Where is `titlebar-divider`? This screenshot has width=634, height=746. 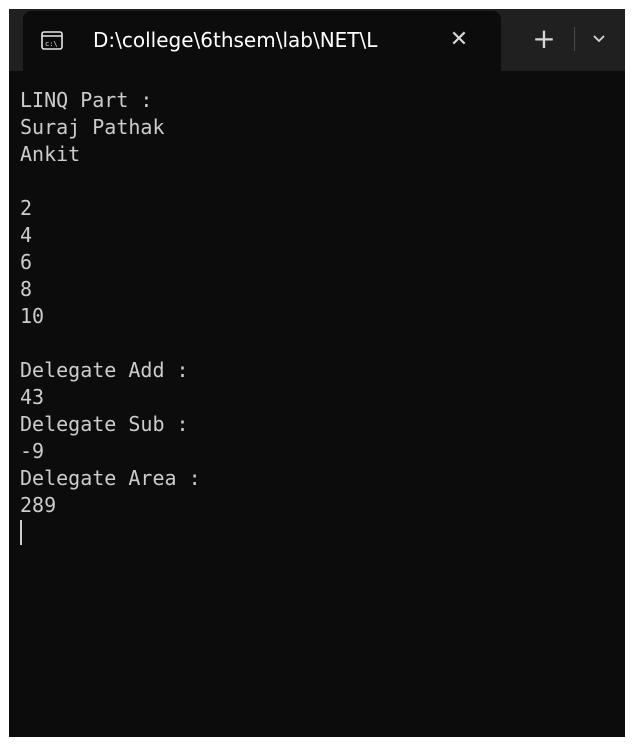 titlebar-divider is located at coordinates (574, 39).